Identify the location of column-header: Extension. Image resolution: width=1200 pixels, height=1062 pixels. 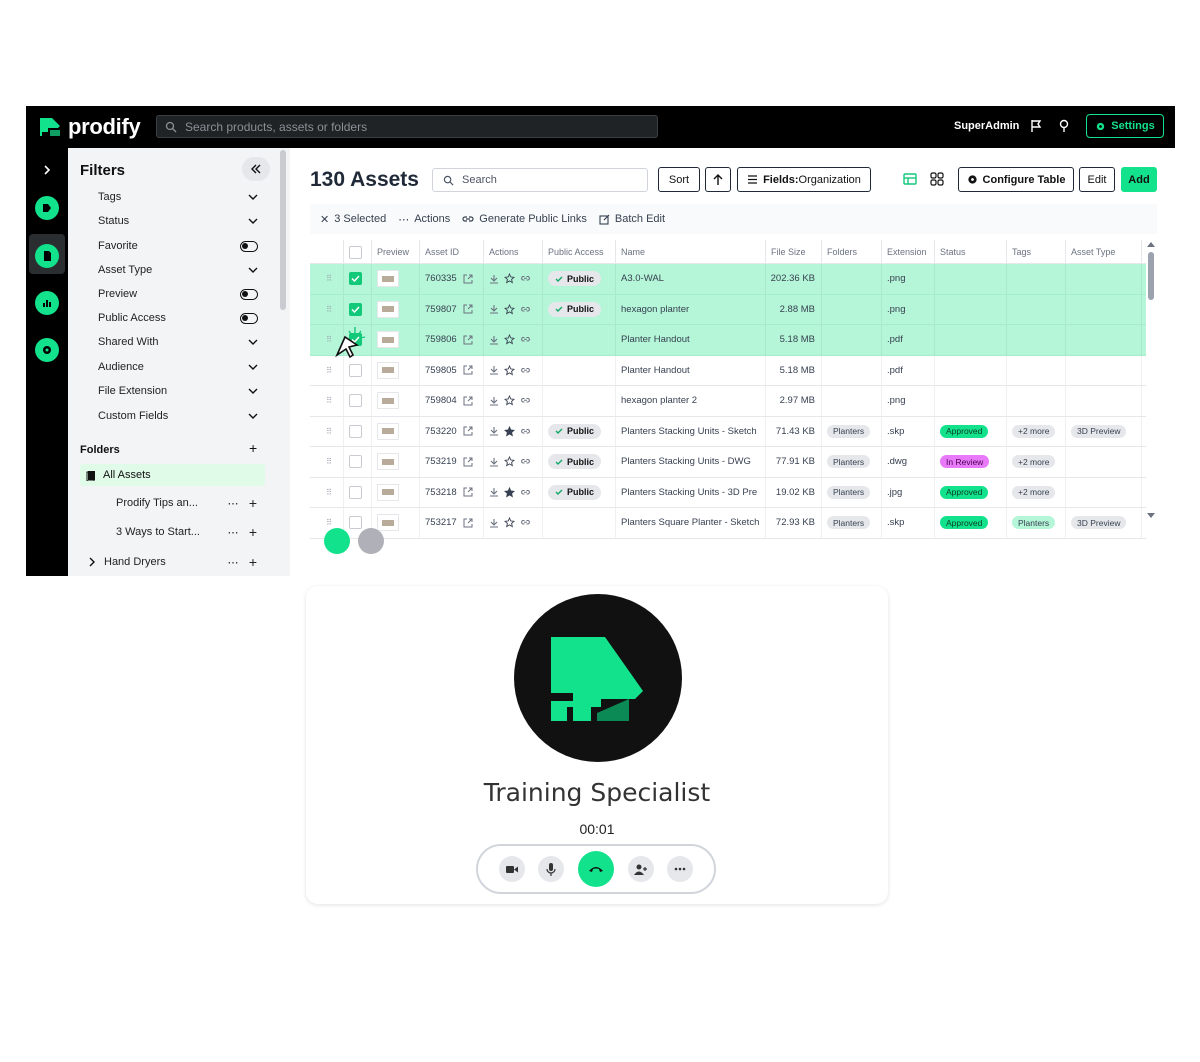
(908, 252).